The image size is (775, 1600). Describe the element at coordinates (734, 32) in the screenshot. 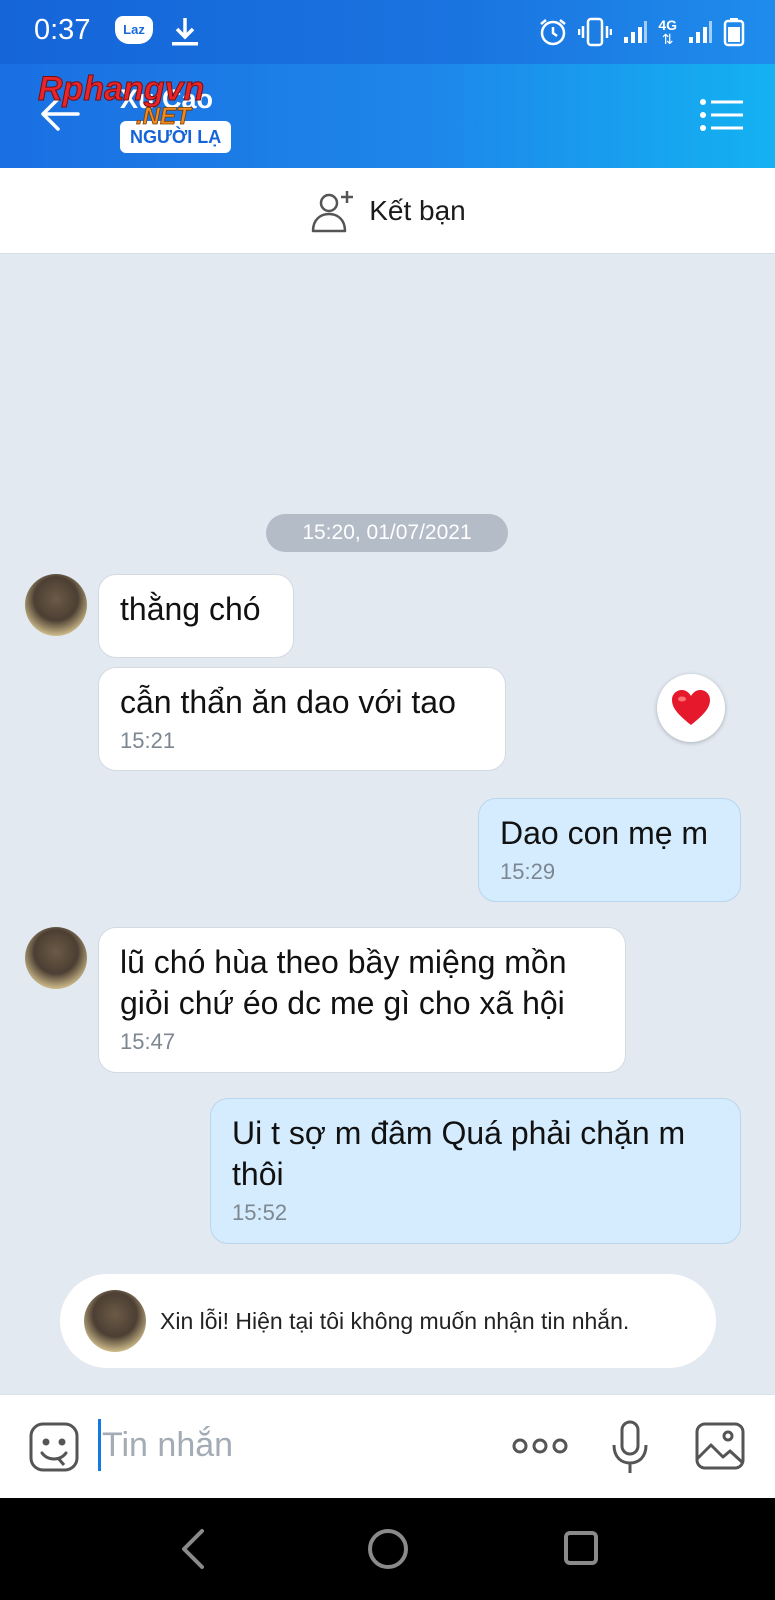

I see `battery-icon` at that location.